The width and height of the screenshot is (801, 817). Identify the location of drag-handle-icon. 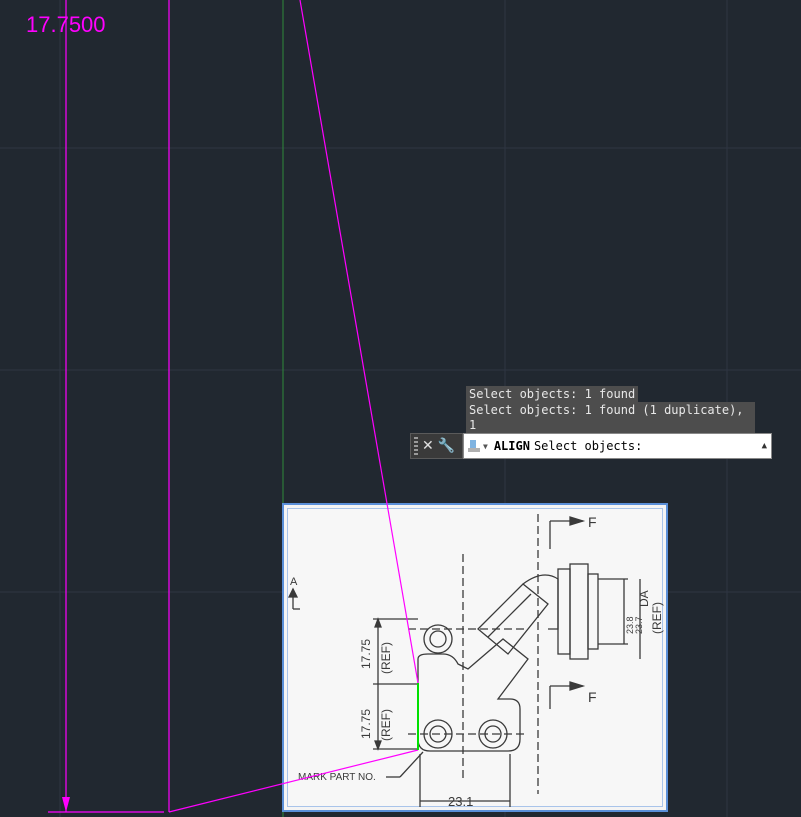
(416, 446).